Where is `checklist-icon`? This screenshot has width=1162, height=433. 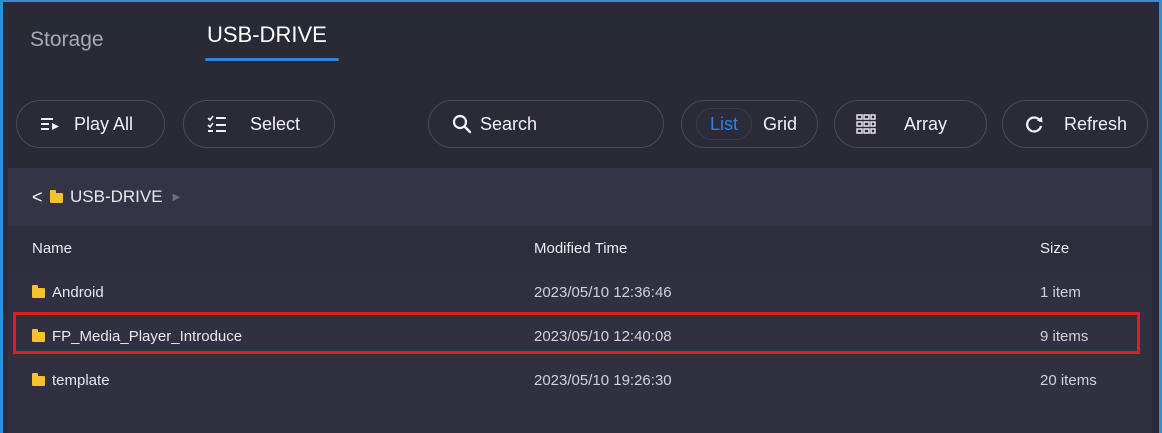
checklist-icon is located at coordinates (217, 124).